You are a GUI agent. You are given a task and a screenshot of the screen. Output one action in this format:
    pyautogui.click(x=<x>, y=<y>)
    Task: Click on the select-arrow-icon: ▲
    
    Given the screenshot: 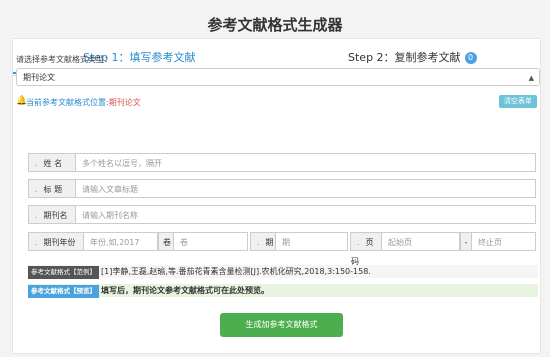 What is the action you would take?
    pyautogui.click(x=531, y=78)
    